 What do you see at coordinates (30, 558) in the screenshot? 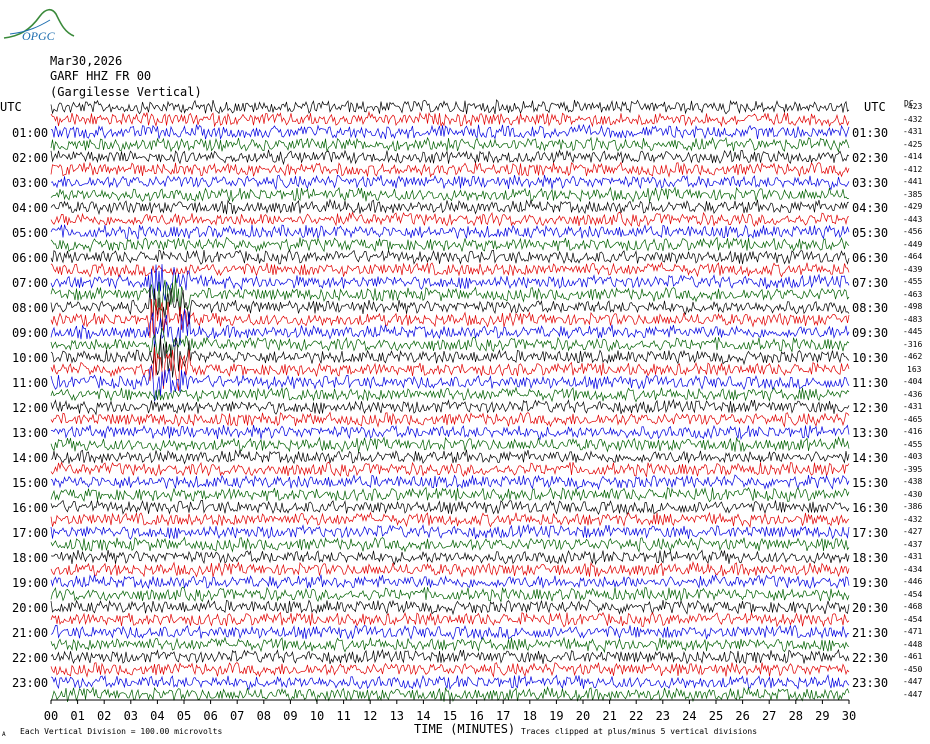
I see `left-time-label: 18:00` at bounding box center [30, 558].